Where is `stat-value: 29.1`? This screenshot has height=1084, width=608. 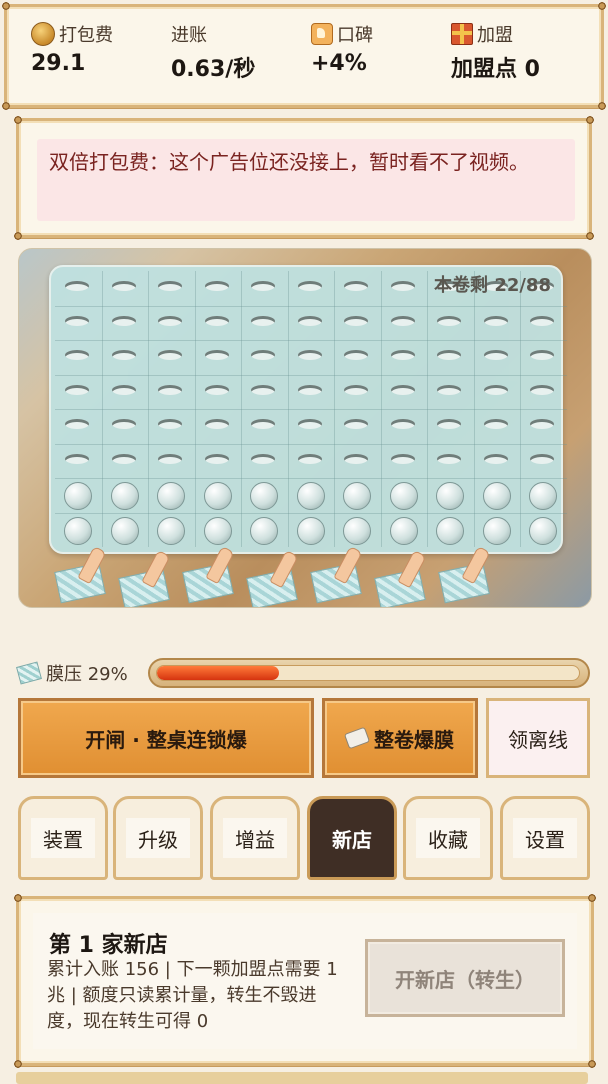 stat-value: 29.1 is located at coordinates (58, 63).